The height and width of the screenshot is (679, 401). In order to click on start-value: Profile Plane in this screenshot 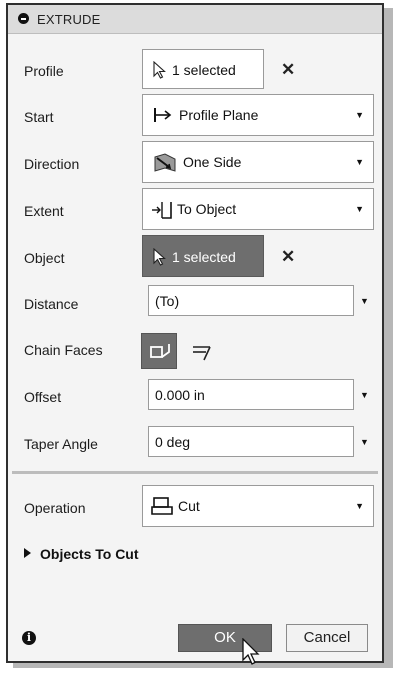, I will do `click(219, 115)`.